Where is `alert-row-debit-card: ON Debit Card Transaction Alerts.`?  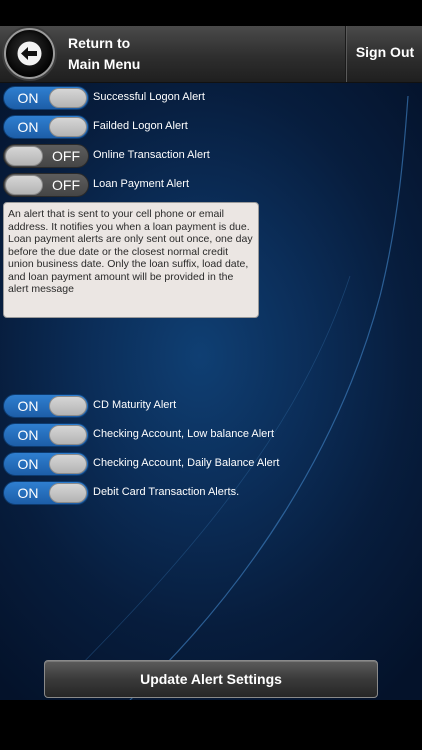
alert-row-debit-card: ON Debit Card Transaction Alerts. is located at coordinates (212, 493).